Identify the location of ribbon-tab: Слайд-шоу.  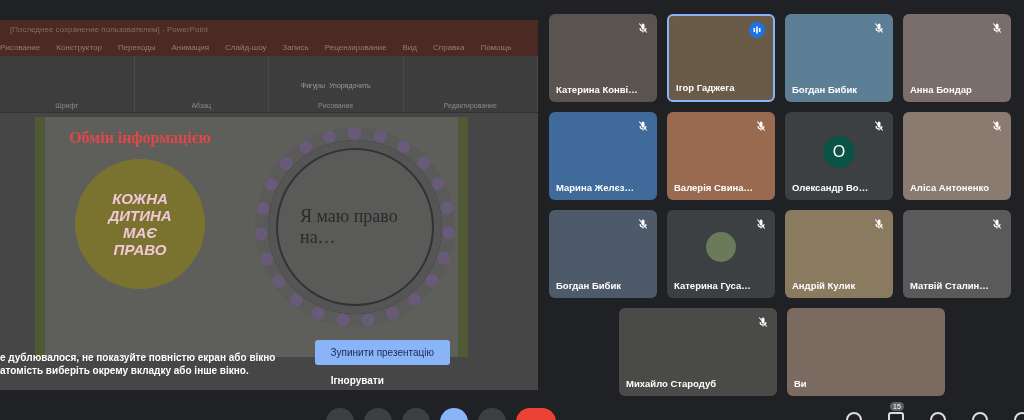
(246, 47).